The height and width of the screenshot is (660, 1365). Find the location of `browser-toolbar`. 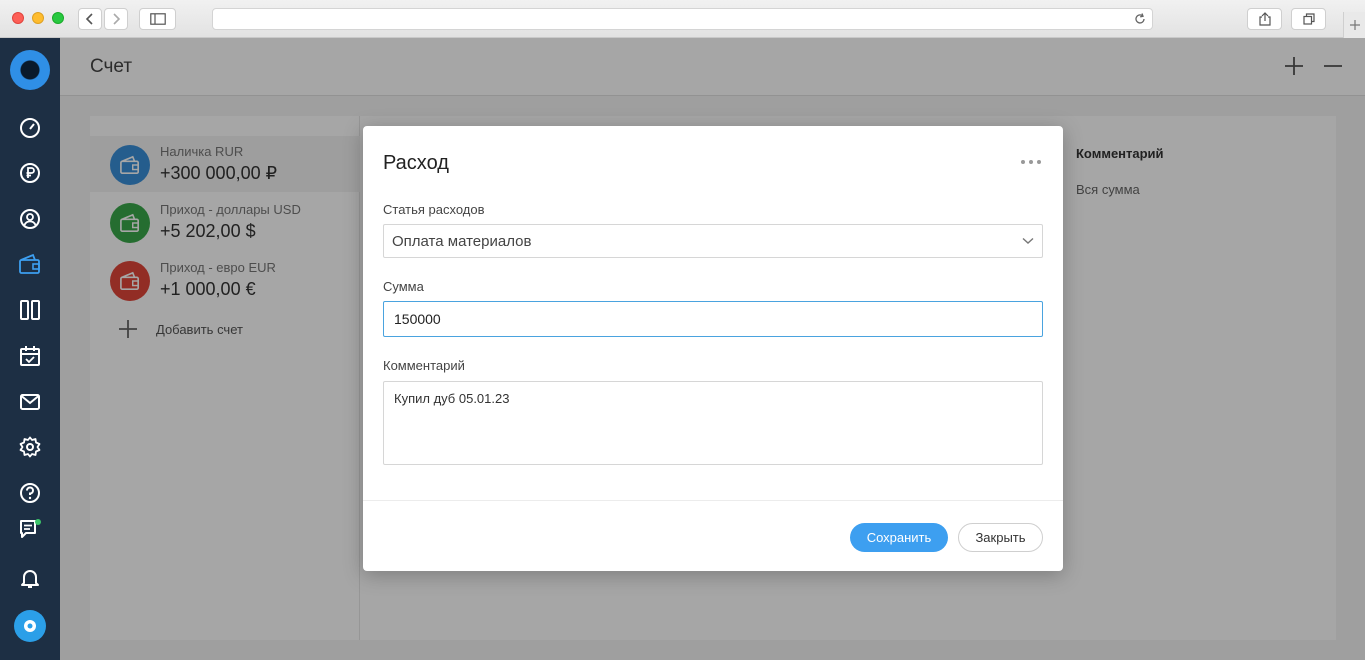

browser-toolbar is located at coordinates (682, 19).